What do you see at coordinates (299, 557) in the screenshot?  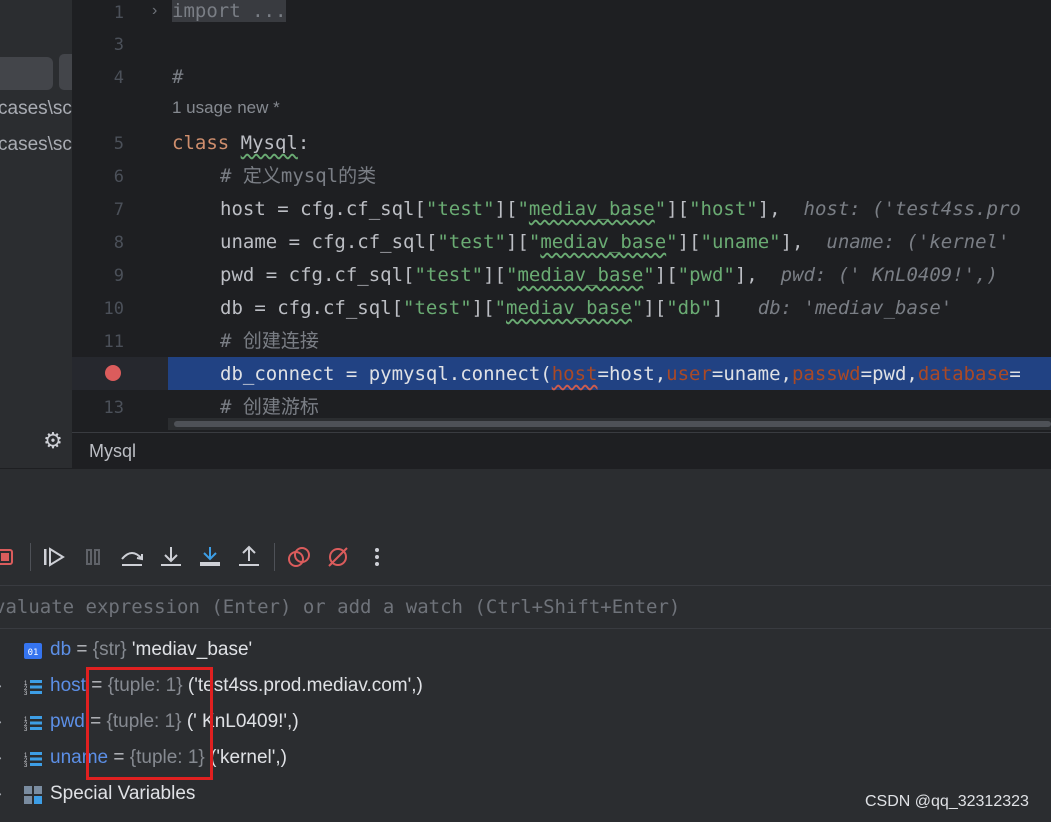 I see `view-breakpoints-icon` at bounding box center [299, 557].